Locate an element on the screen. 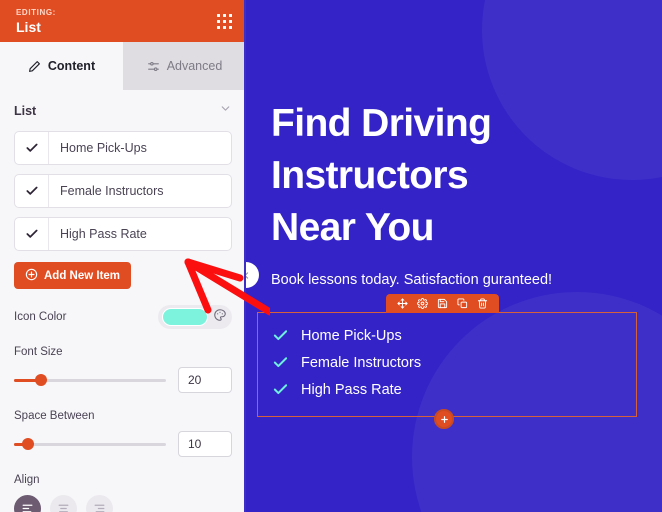 The height and width of the screenshot is (512, 662). icon-color-row: Icon Color is located at coordinates (123, 317).